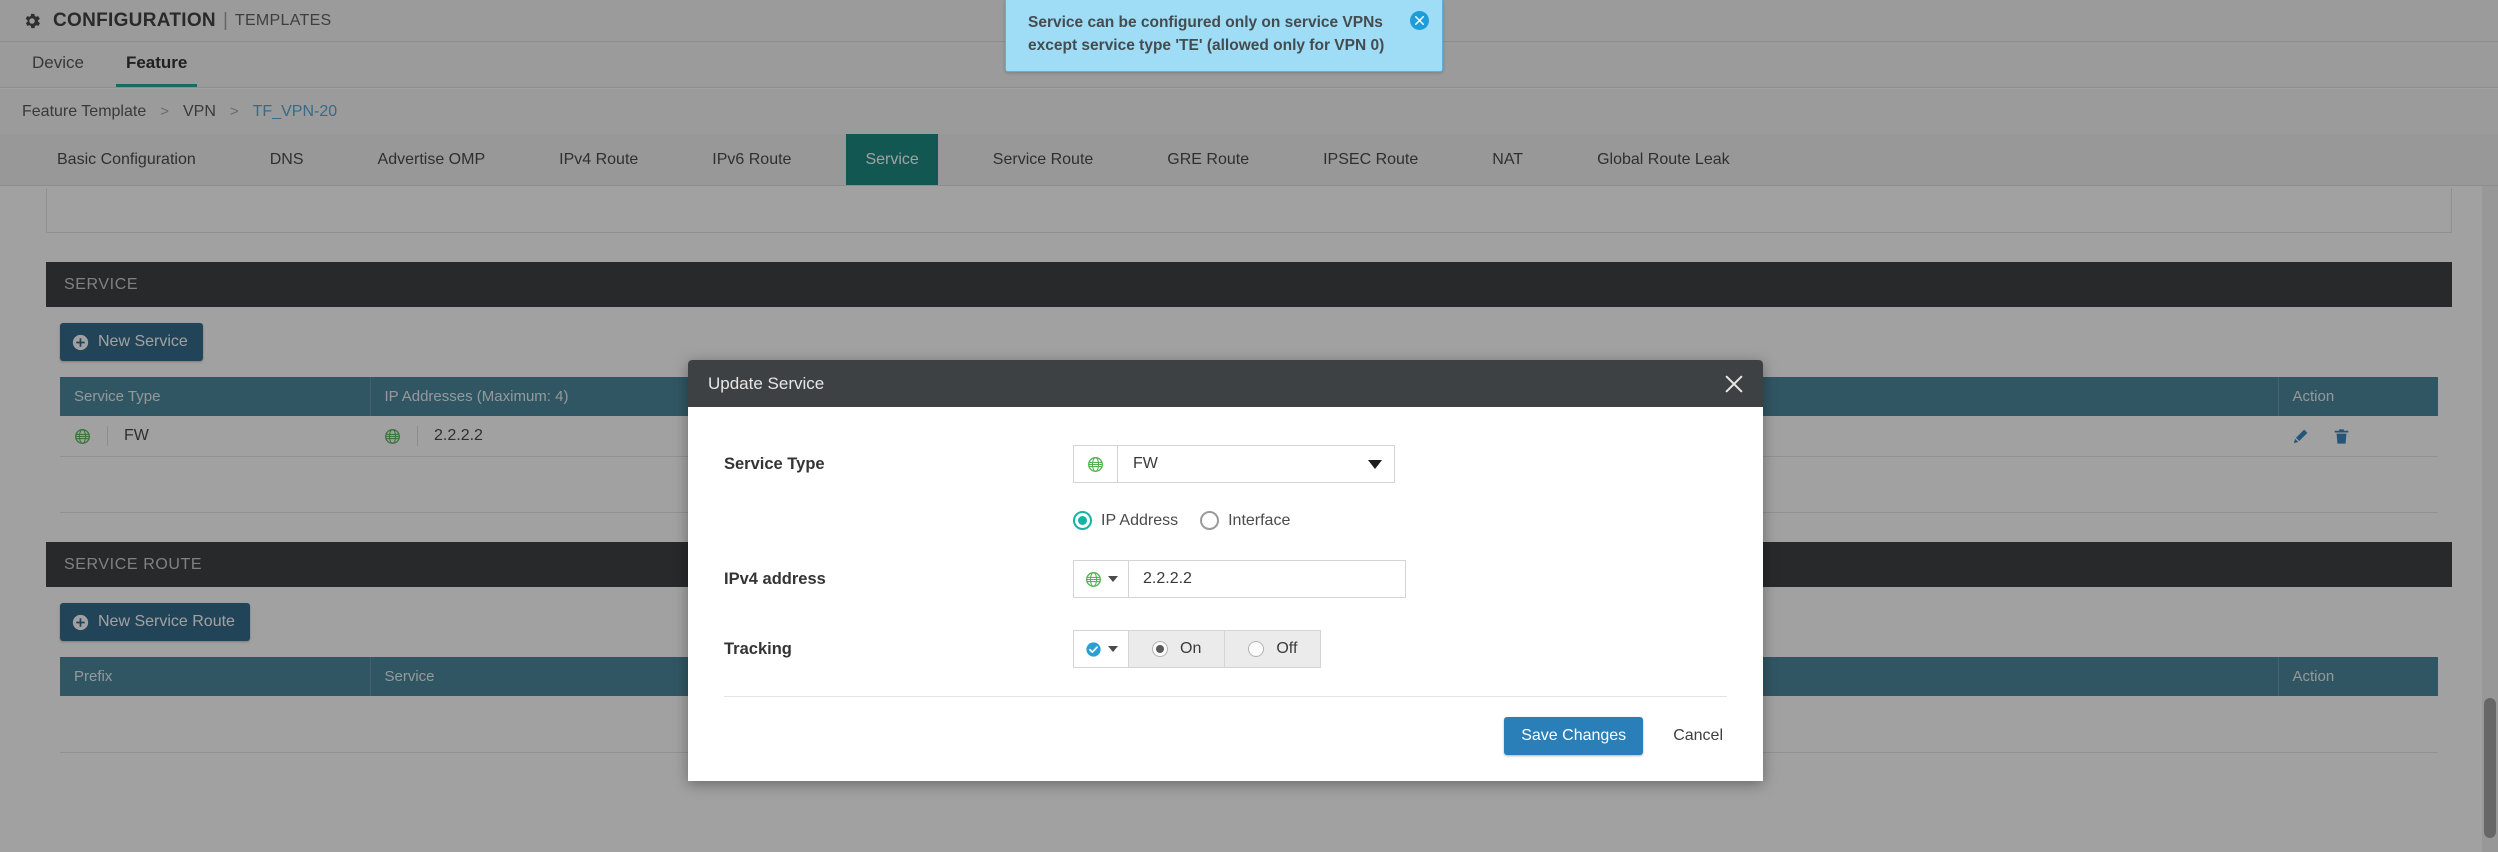  I want to click on tracking-scope-selector, so click(1101, 649).